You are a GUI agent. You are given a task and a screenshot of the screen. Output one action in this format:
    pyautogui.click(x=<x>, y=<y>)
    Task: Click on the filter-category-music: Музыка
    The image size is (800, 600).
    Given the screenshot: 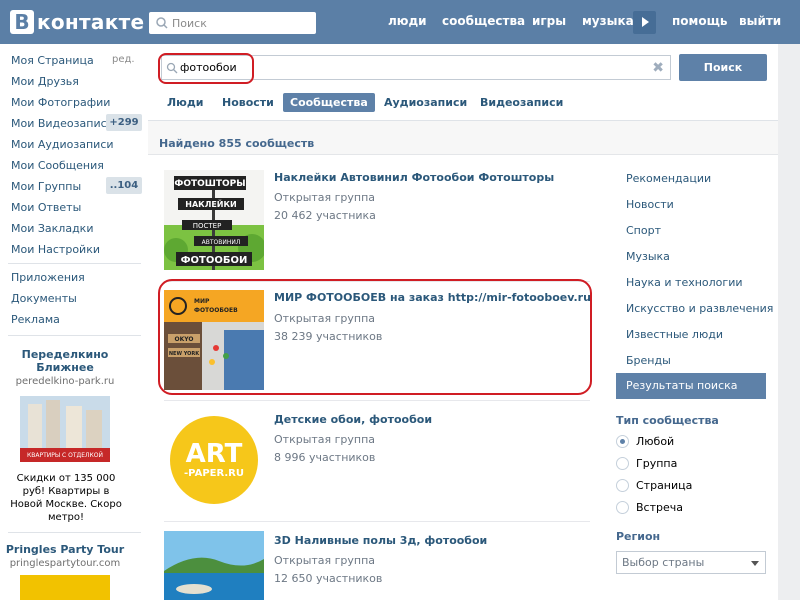 What is the action you would take?
    pyautogui.click(x=648, y=256)
    